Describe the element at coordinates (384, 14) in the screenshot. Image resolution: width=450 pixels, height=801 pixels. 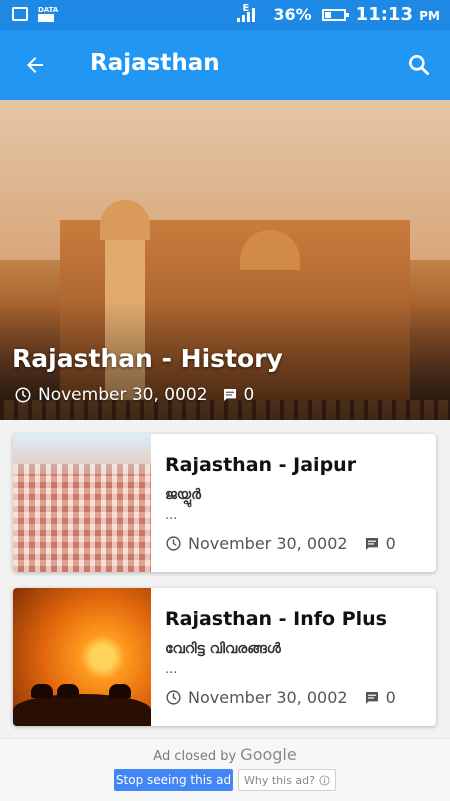
I see `time-value: 11:13` at that location.